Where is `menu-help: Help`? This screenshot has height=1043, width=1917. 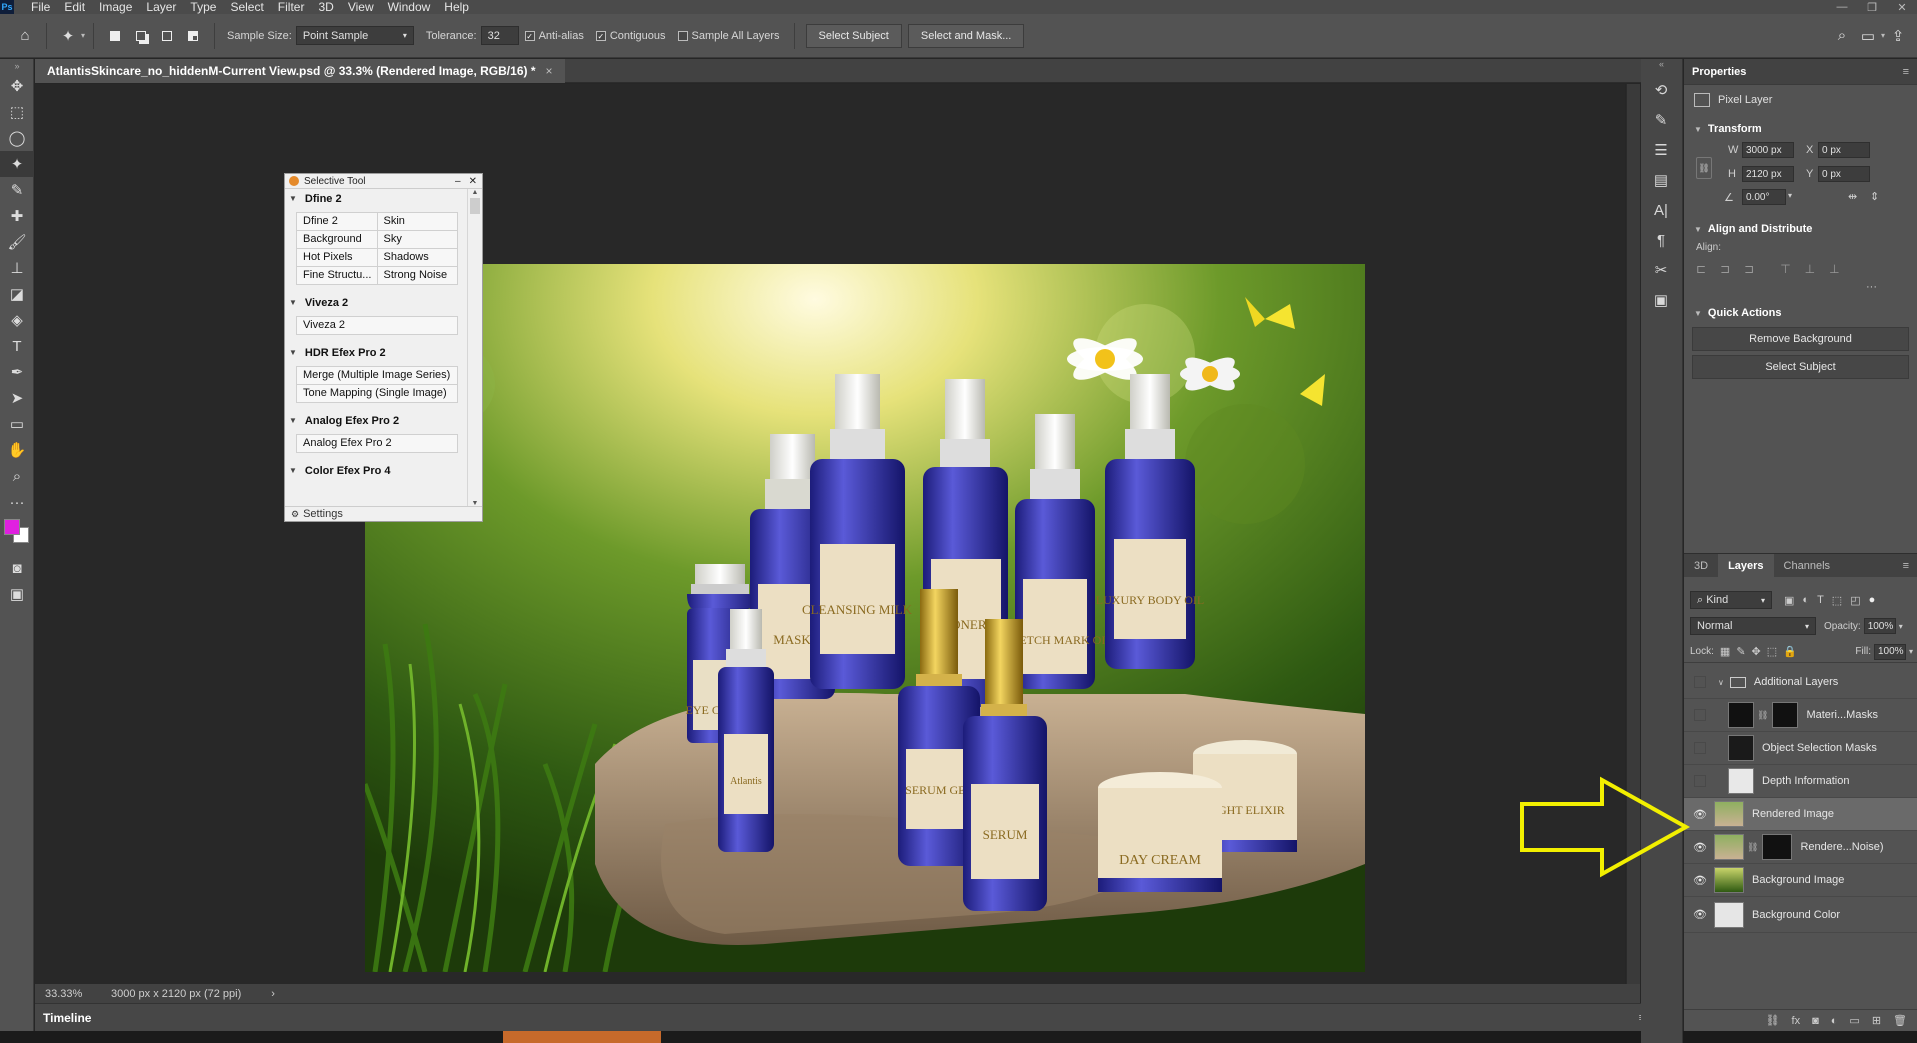
menu-help: Help is located at coordinates (456, 7).